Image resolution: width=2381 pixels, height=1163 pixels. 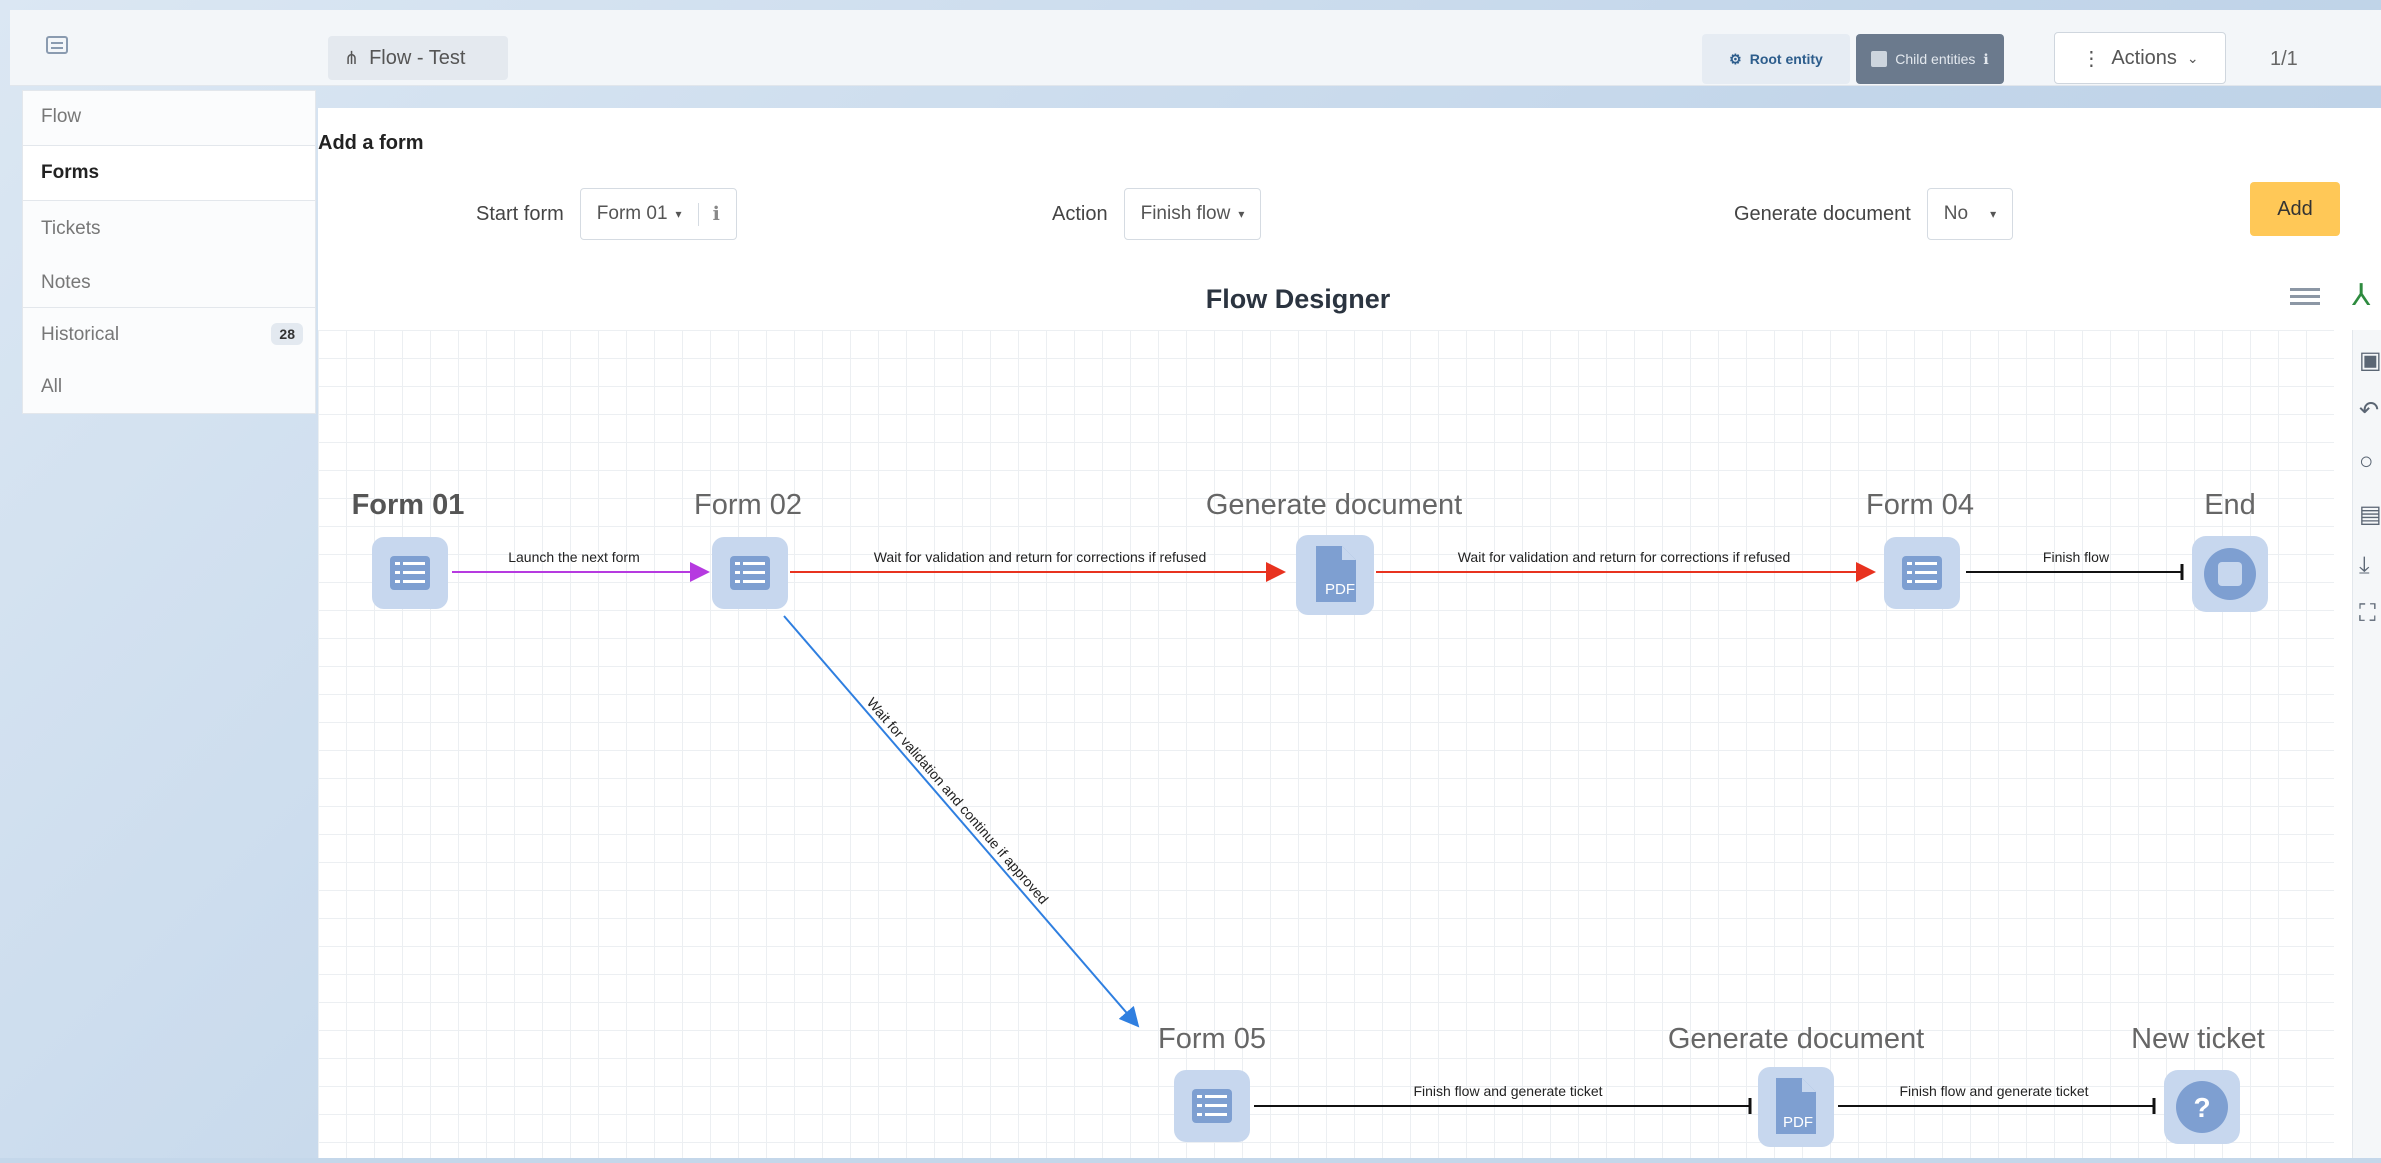 I want to click on chevron-down-icon: ⌄, so click(x=2192, y=57).